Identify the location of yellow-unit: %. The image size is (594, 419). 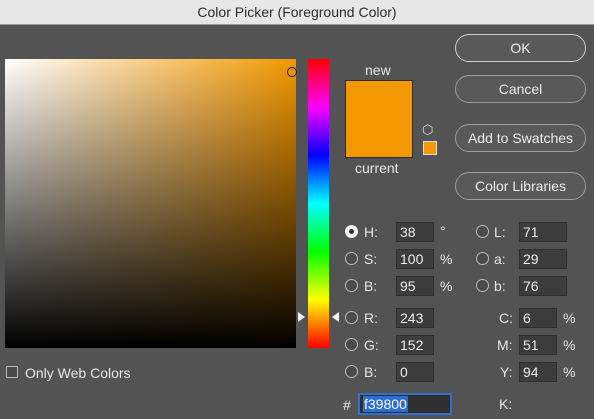
(569, 372).